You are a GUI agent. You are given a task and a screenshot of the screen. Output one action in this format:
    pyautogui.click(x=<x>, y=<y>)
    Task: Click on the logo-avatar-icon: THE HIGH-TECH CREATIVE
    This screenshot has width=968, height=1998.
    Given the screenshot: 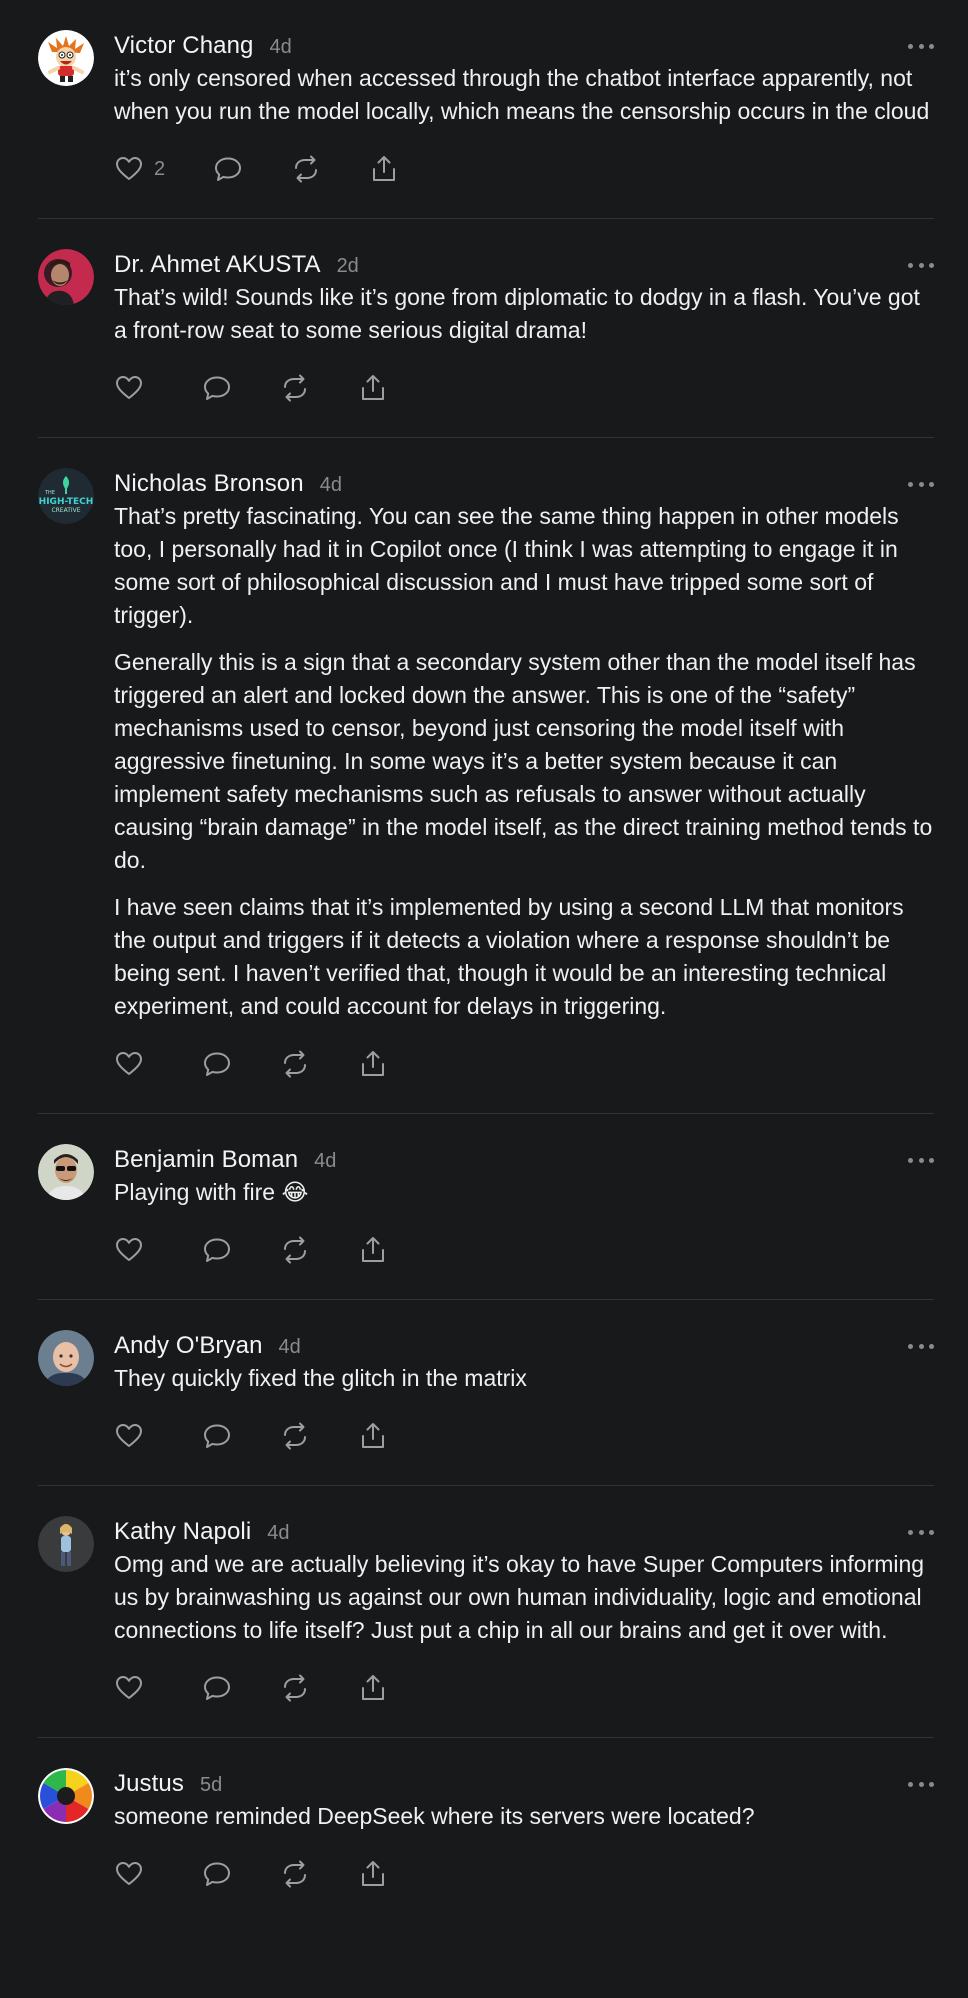 What is the action you would take?
    pyautogui.click(x=66, y=496)
    